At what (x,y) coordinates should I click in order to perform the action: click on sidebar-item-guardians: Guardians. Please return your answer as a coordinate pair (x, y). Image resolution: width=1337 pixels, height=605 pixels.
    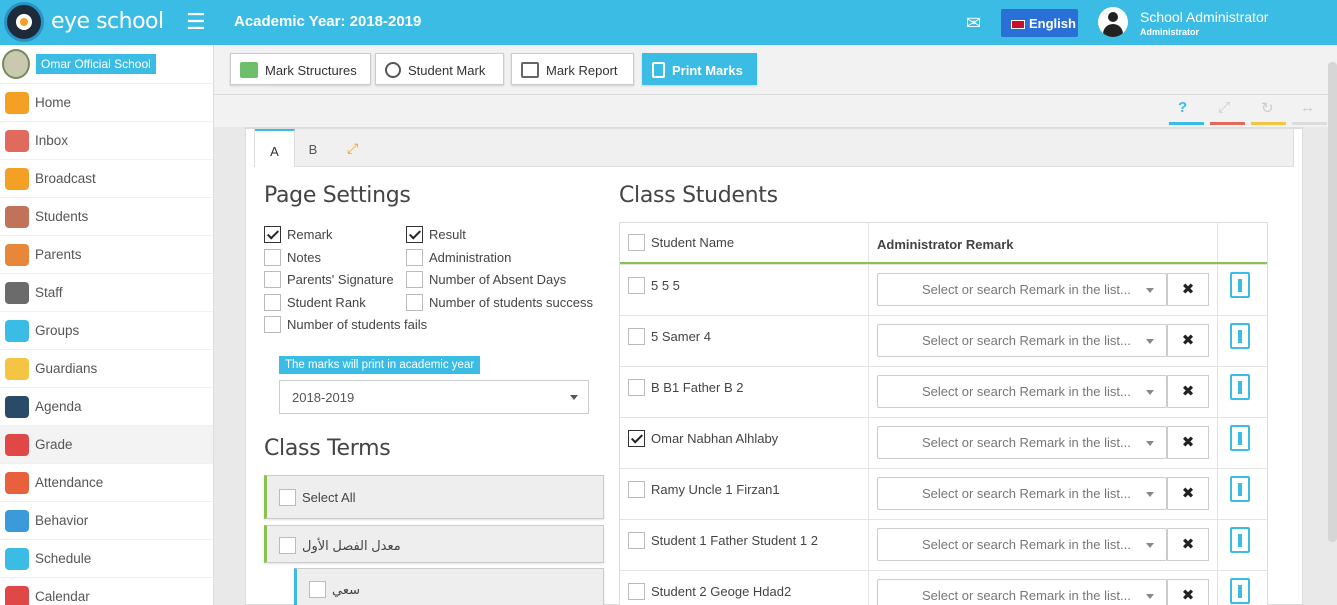
    Looking at the image, I should click on (106, 369).